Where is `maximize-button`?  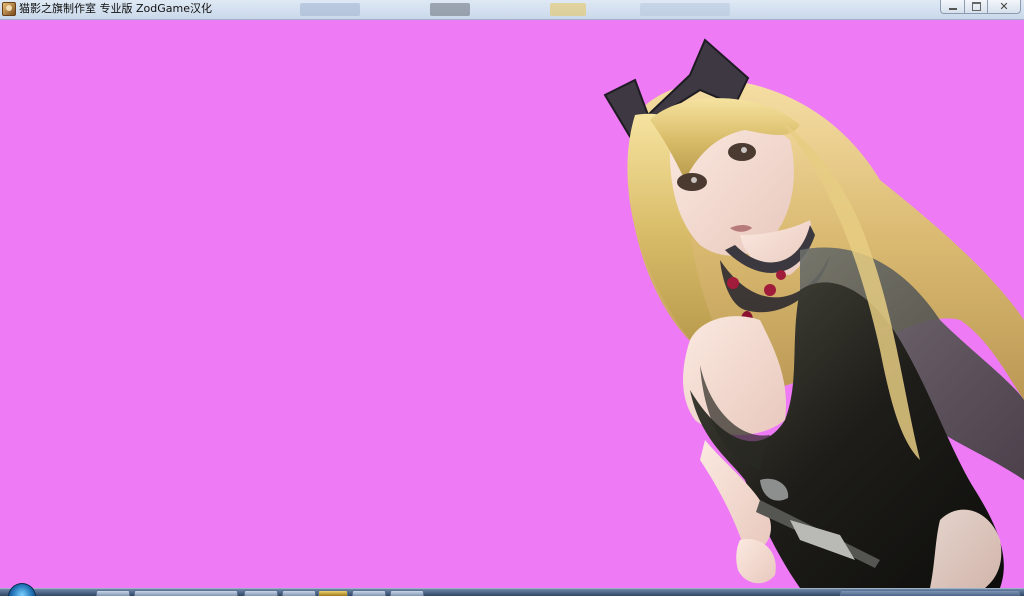 maximize-button is located at coordinates (976, 7).